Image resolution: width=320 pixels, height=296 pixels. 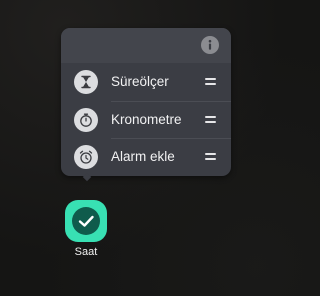 I want to click on app-label: Saat, so click(x=86, y=252).